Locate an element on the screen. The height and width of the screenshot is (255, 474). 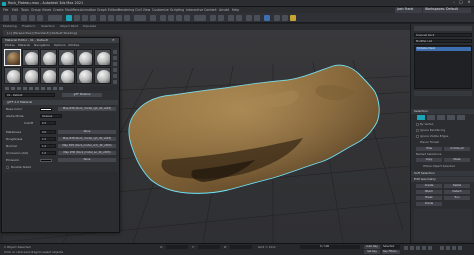
show-end-result-icon is located at coordinates (55, 88).